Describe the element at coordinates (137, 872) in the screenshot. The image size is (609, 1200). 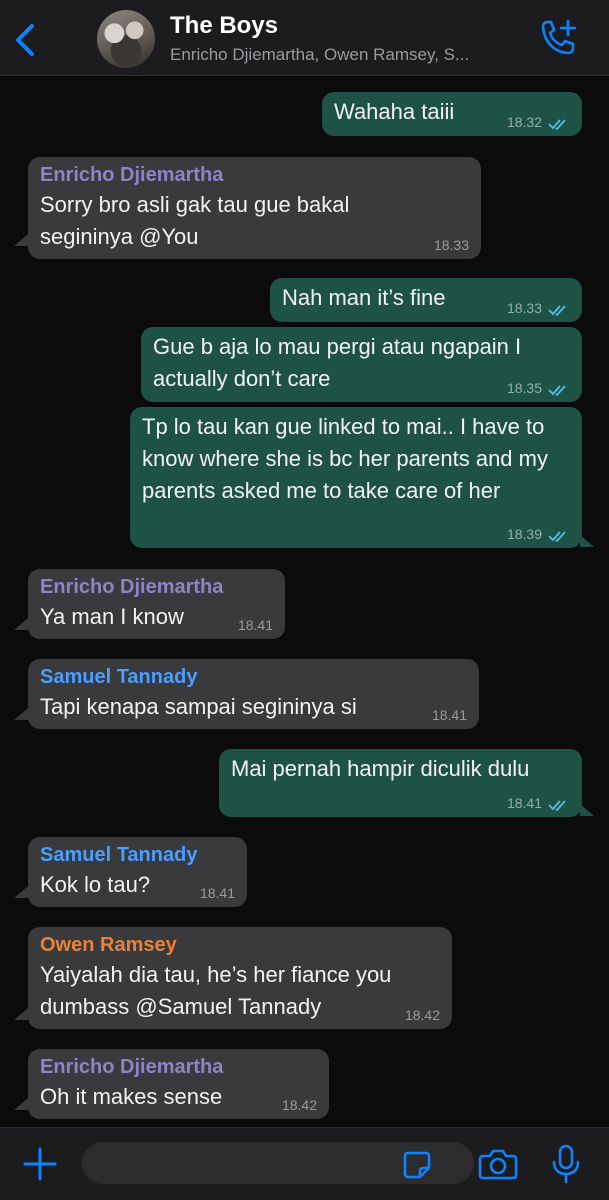
I see `message-incoming: Samuel Tannady Kok lo tau? 18.41` at that location.